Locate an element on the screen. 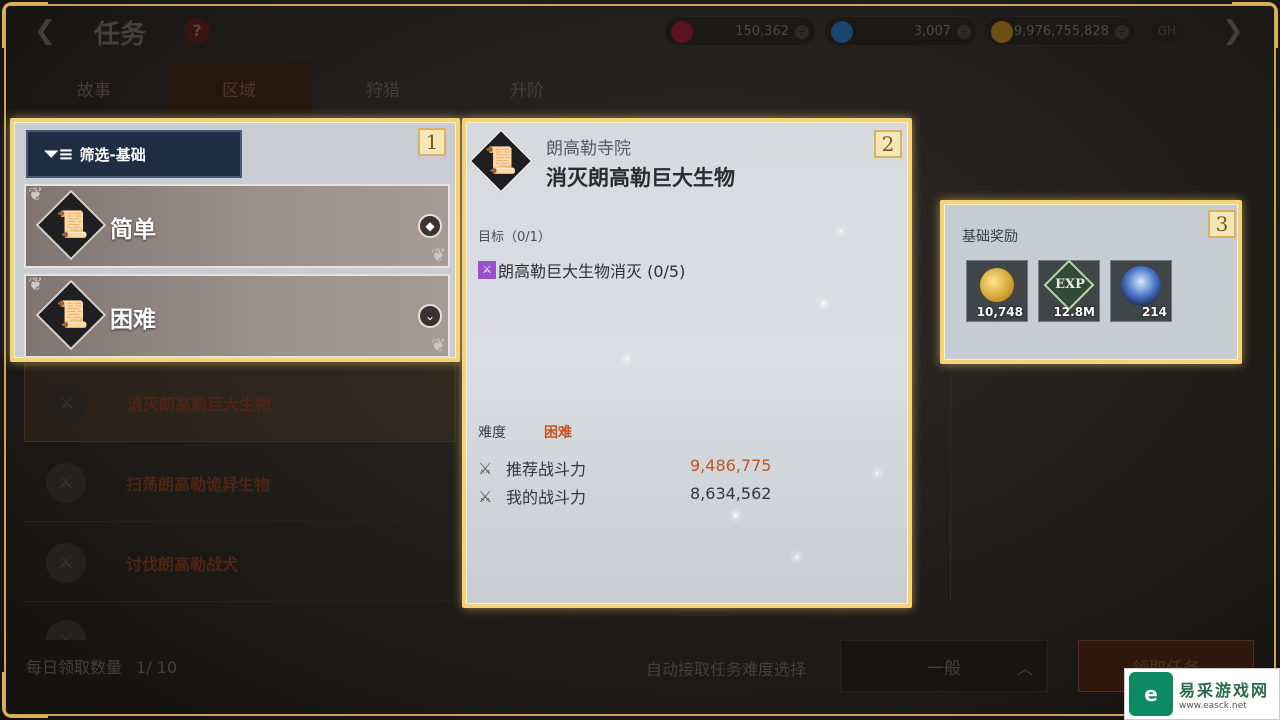  gh-button: GH is located at coordinates (1167, 31).